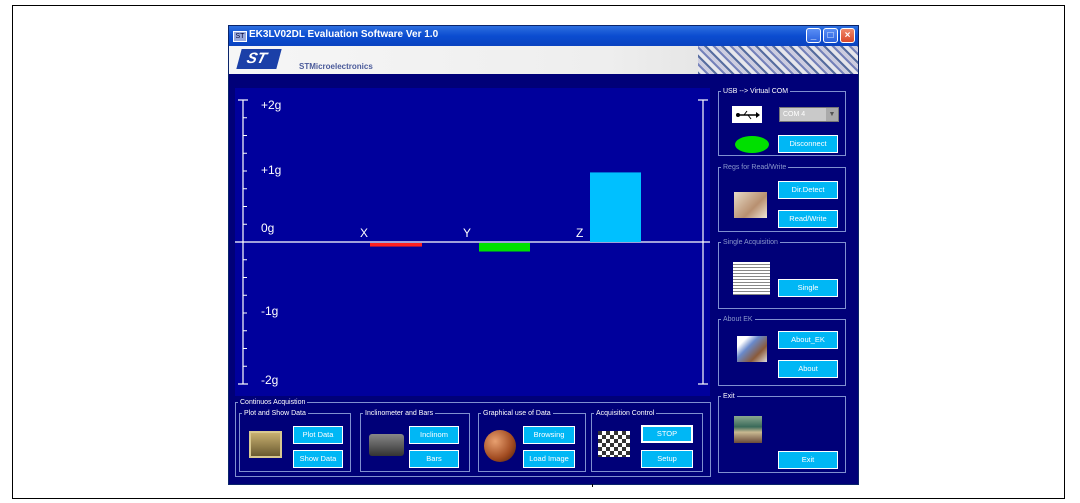 The width and height of the screenshot is (1080, 503). Describe the element at coordinates (265, 444) in the screenshot. I see `oscilloscope-image` at that location.